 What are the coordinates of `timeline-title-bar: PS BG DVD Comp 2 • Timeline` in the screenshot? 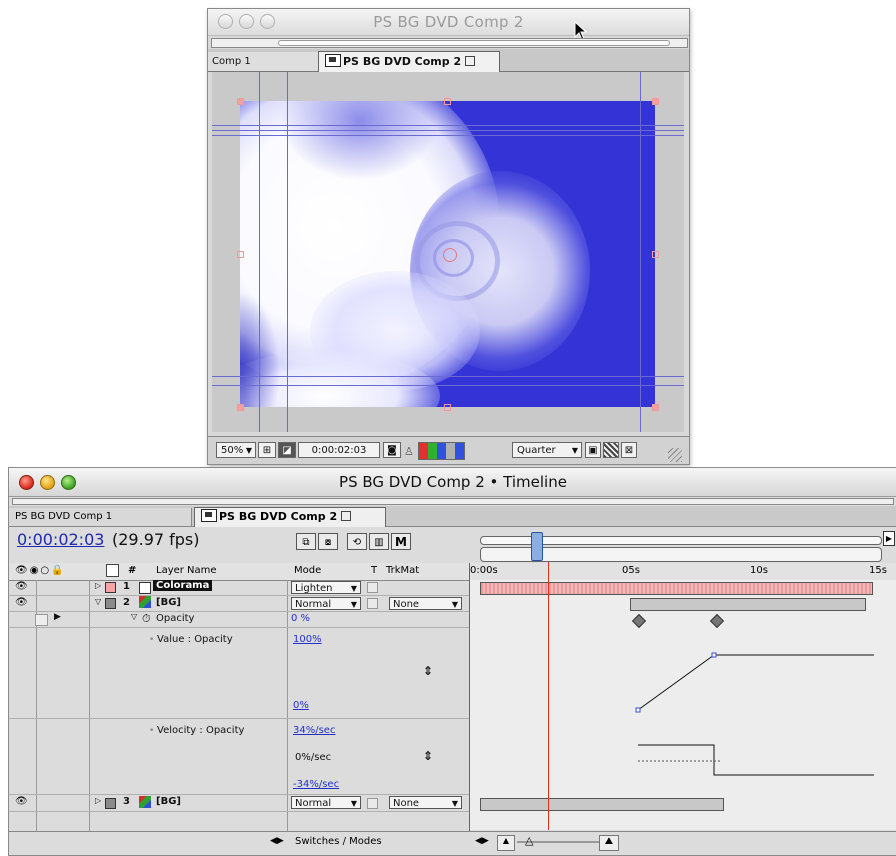 It's located at (452, 482).